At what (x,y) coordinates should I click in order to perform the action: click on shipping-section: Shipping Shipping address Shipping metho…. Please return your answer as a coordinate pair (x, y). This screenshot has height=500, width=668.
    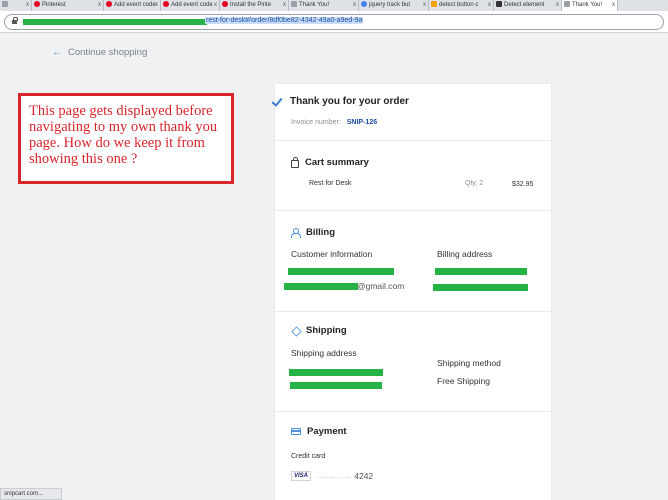
    Looking at the image, I should click on (413, 362).